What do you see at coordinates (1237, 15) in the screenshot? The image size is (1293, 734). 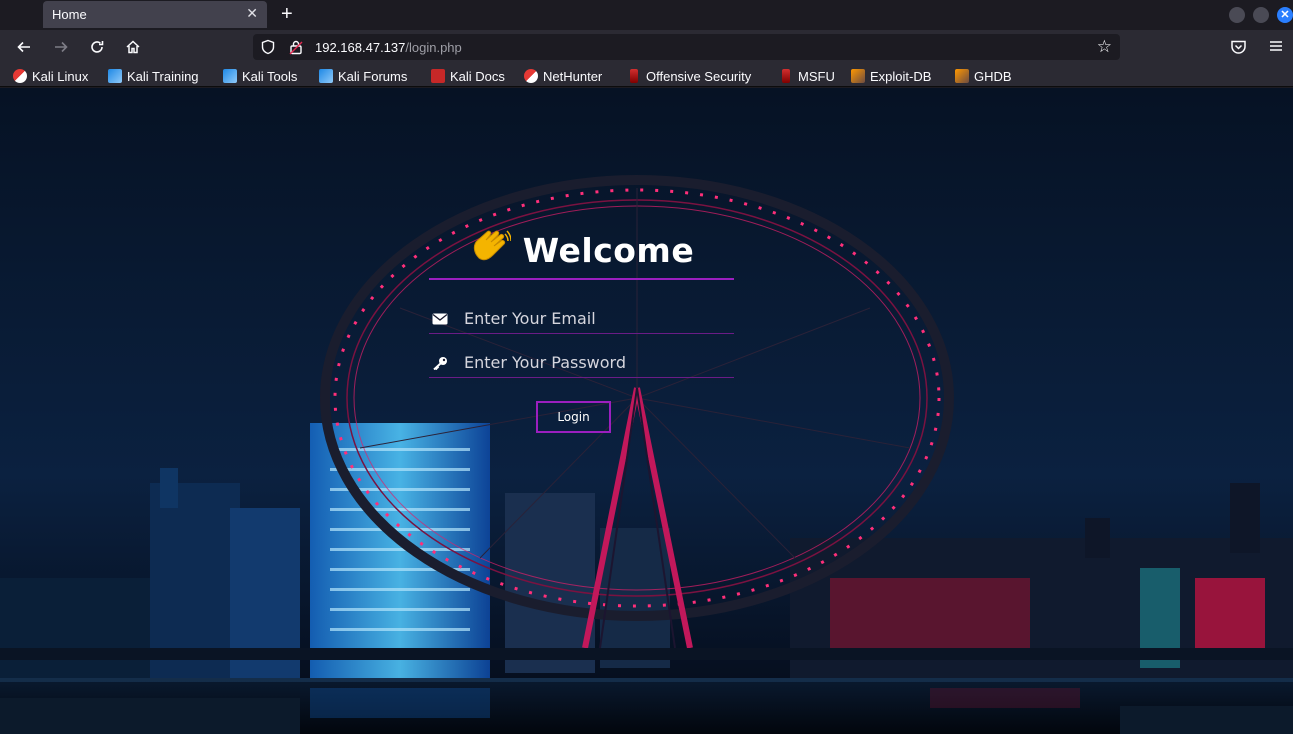 I see `window-minimize-button` at bounding box center [1237, 15].